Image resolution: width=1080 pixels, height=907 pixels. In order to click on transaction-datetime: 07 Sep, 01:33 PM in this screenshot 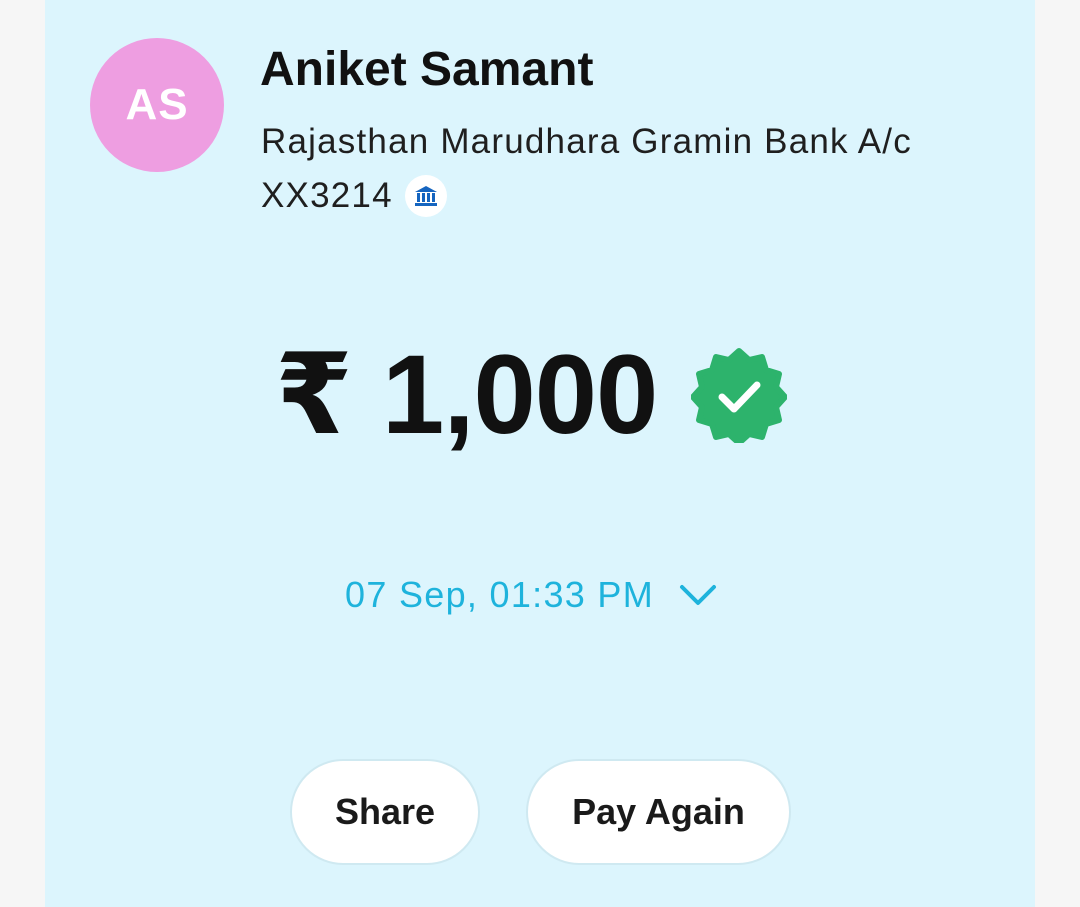, I will do `click(499, 594)`.